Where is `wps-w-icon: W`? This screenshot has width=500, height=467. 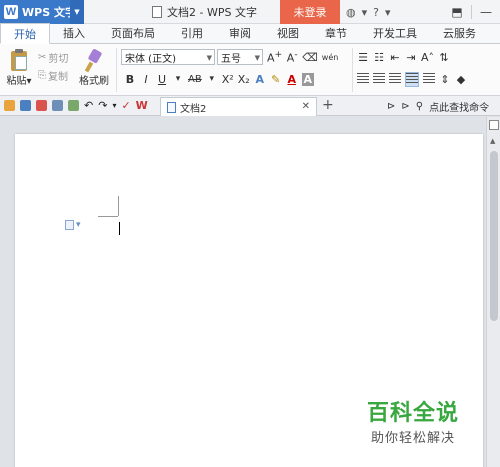 wps-w-icon: W is located at coordinates (142, 105).